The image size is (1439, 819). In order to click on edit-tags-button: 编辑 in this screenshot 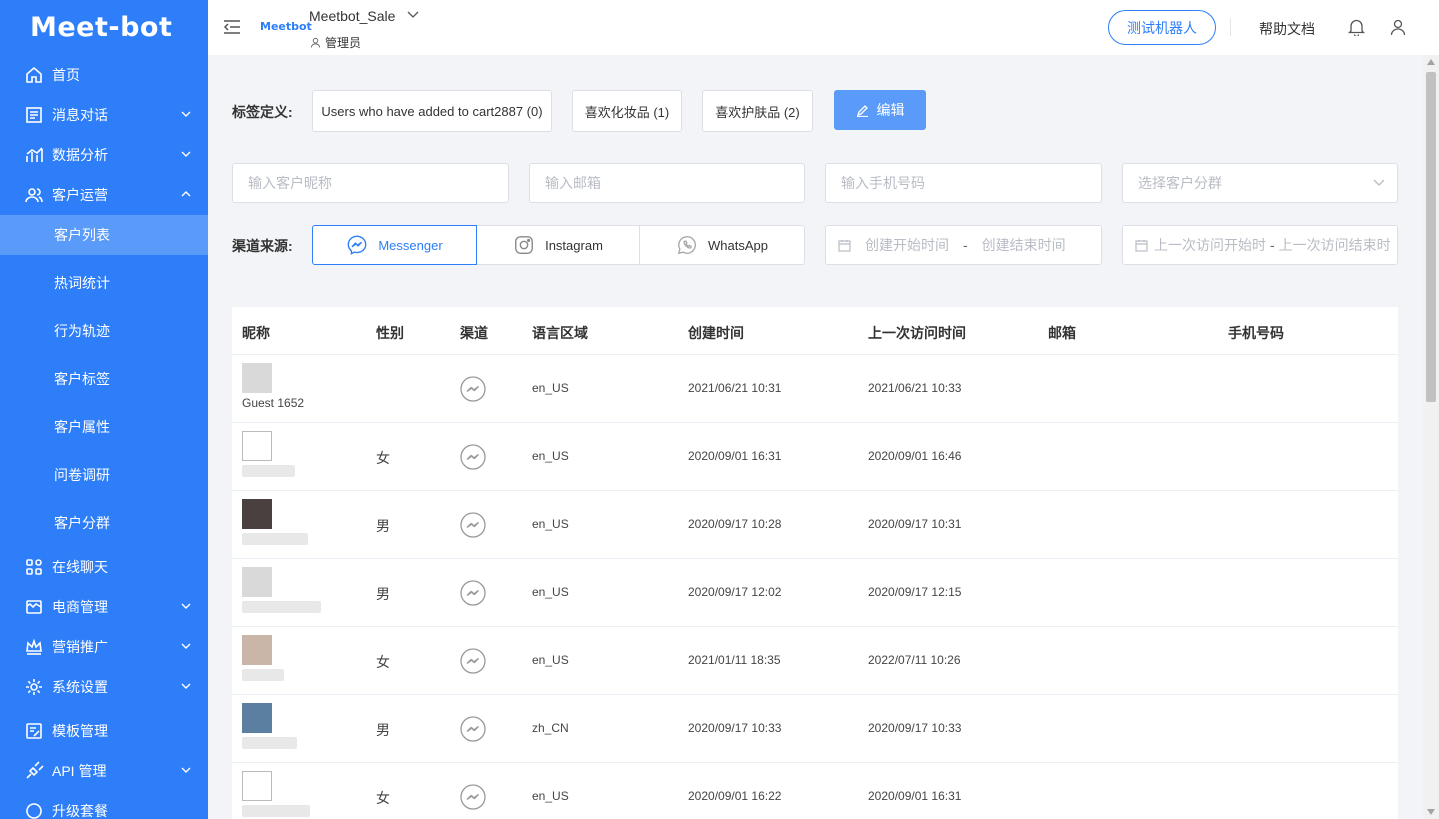, I will do `click(880, 110)`.